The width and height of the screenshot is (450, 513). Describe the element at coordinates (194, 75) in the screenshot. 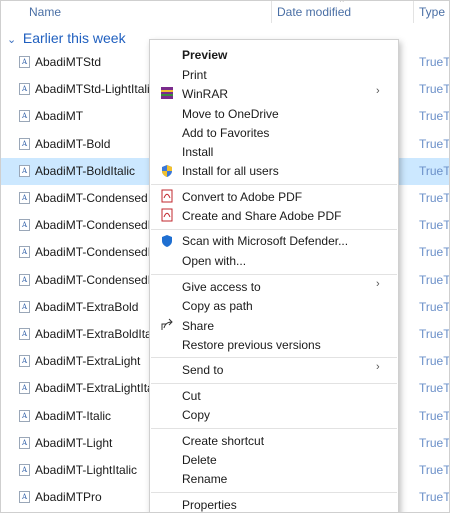

I see `menu-item-print: Print` at that location.